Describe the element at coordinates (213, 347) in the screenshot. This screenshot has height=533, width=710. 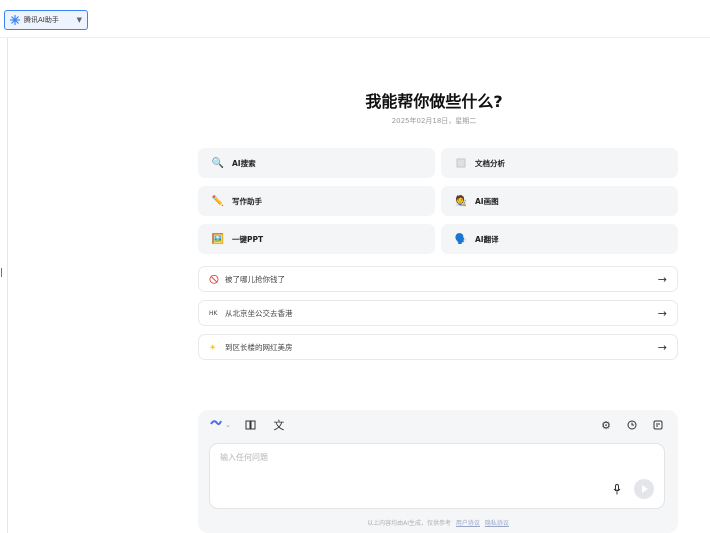
I see `sun-icon: ☀` at that location.